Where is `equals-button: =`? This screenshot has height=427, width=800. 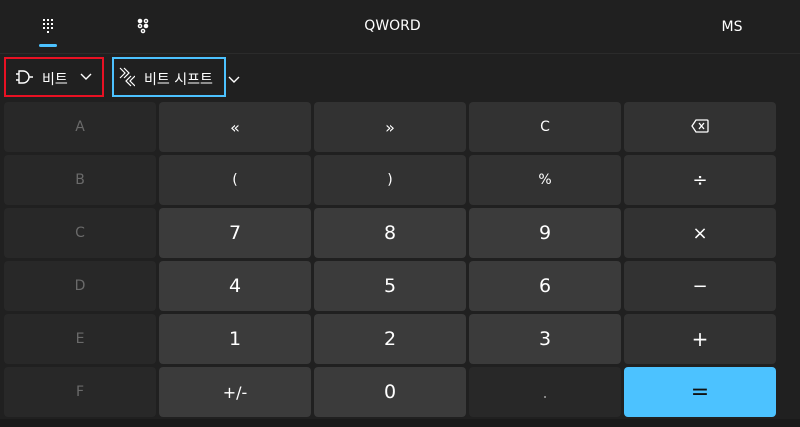 equals-button: = is located at coordinates (700, 392).